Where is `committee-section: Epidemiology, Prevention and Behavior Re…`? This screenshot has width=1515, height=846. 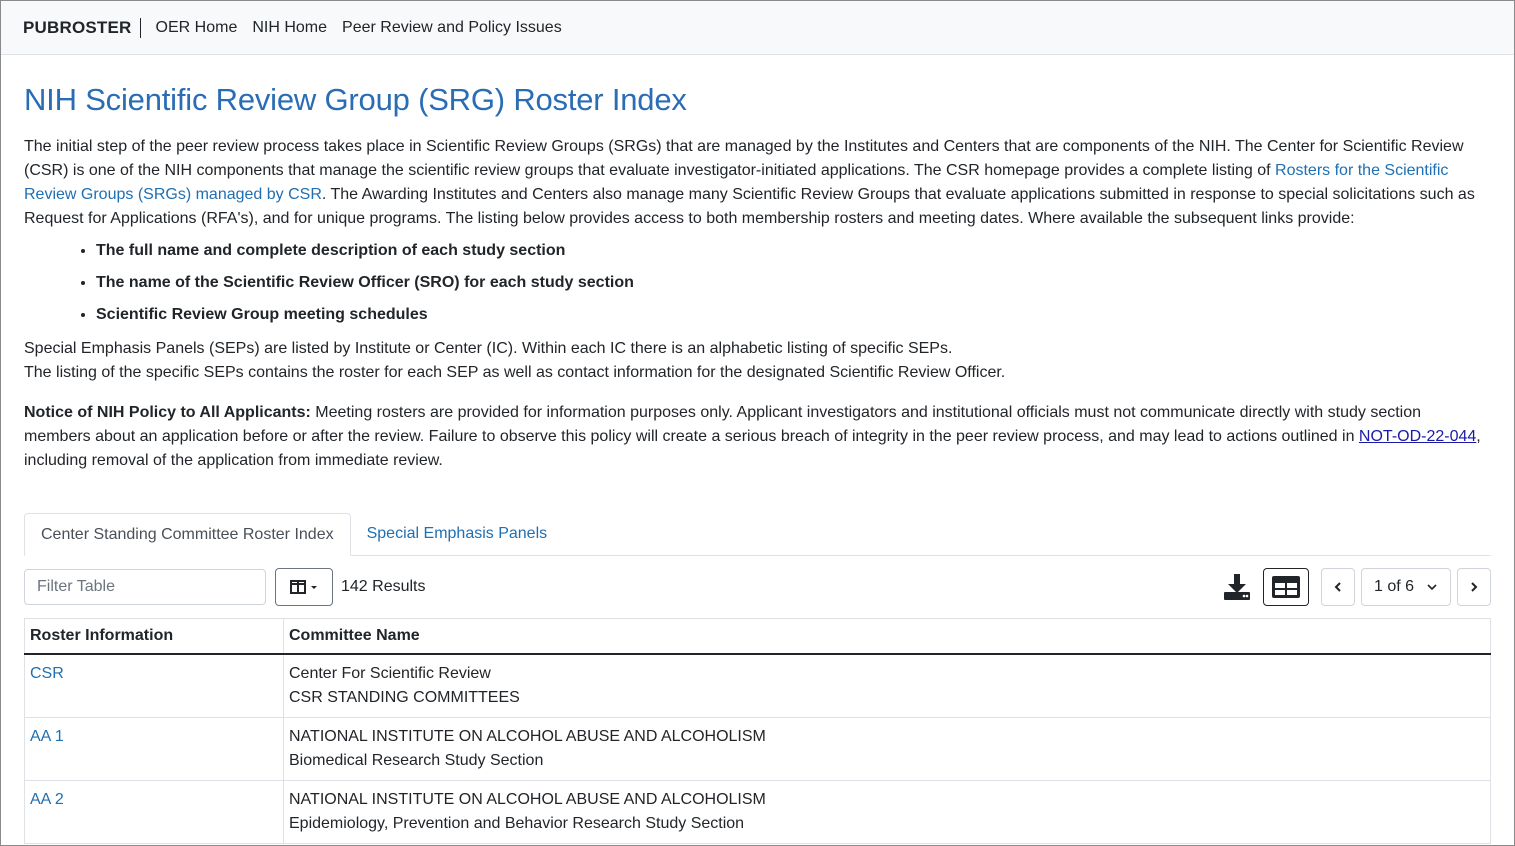 committee-section: Epidemiology, Prevention and Behavior Re… is located at coordinates (517, 823).